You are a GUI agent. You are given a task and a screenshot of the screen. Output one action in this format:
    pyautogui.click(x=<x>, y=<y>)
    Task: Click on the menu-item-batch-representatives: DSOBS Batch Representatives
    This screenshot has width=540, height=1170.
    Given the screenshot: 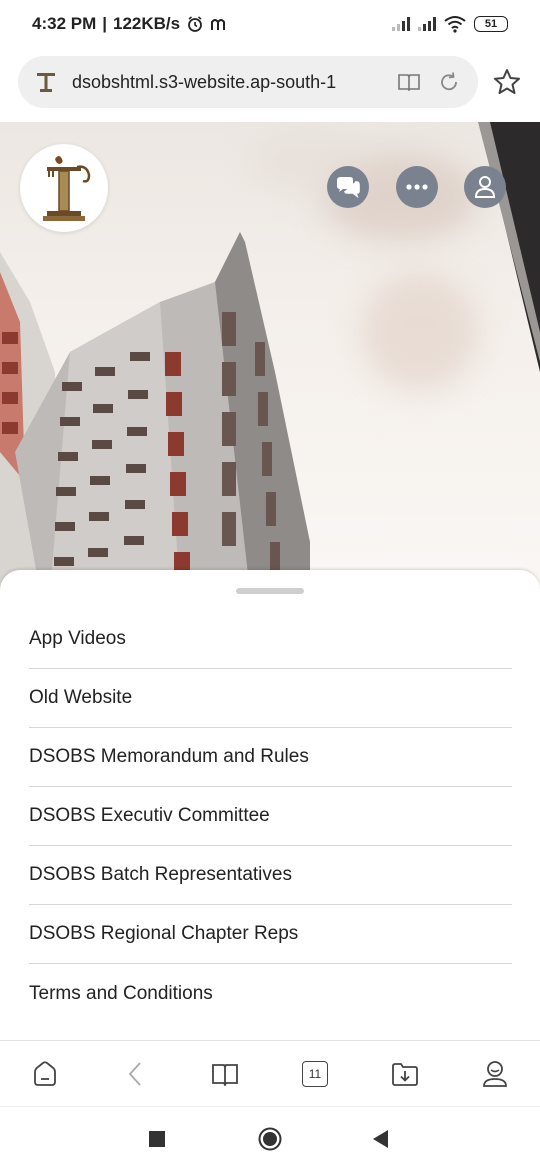 What is the action you would take?
    pyautogui.click(x=270, y=875)
    